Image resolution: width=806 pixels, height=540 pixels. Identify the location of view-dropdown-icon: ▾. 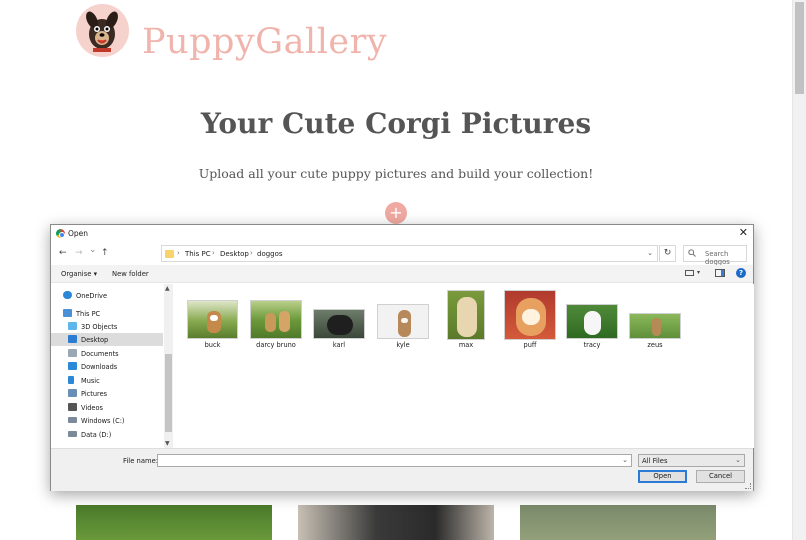
(698, 272).